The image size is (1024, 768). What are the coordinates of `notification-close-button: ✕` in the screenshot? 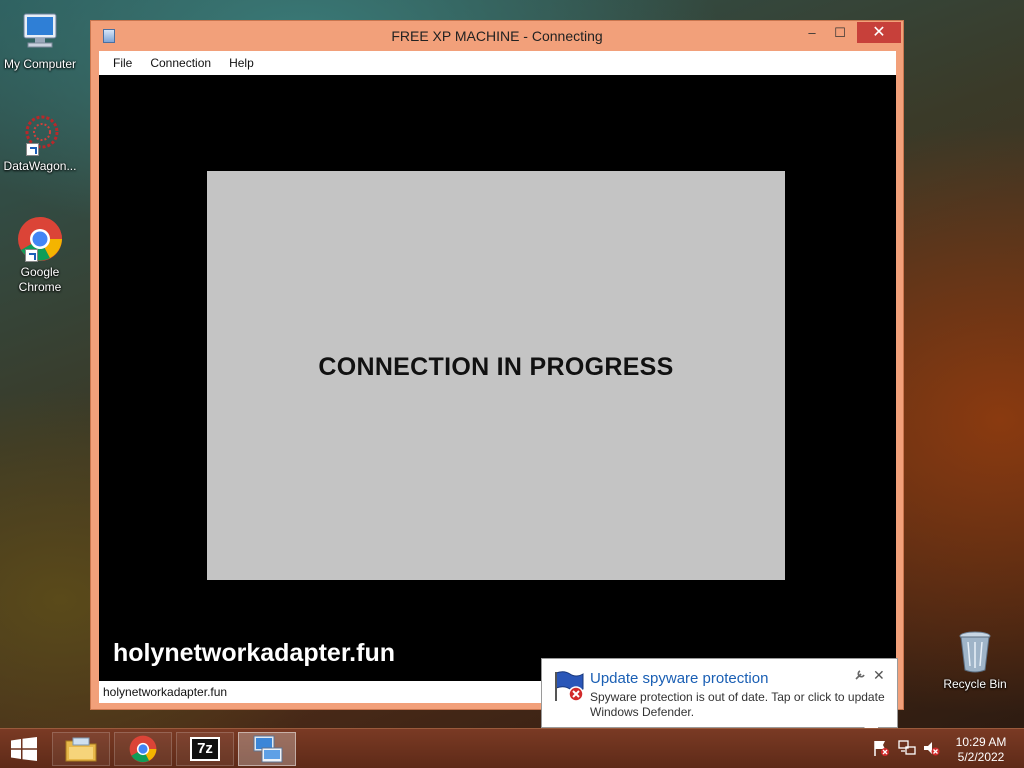 It's located at (879, 675).